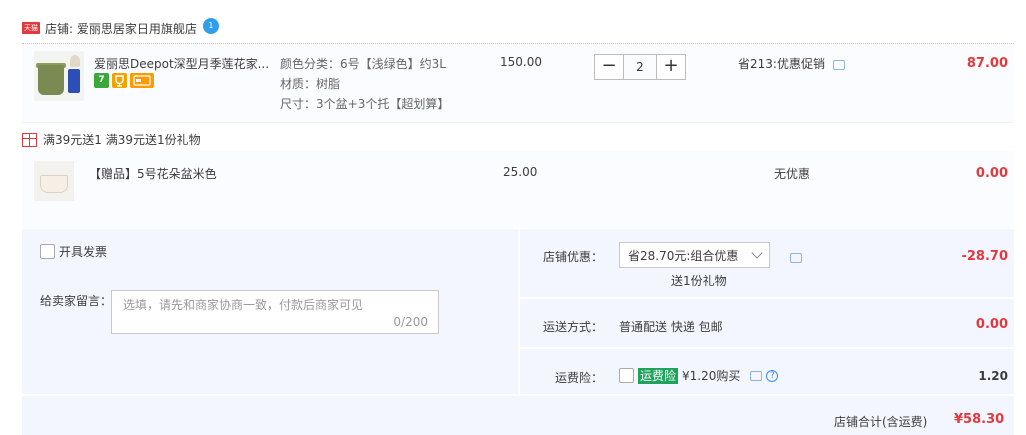 Image resolution: width=1026 pixels, height=435 pixels. I want to click on shop-name-link: 店铺: 爱丽思居家日用旗舰店, so click(121, 28).